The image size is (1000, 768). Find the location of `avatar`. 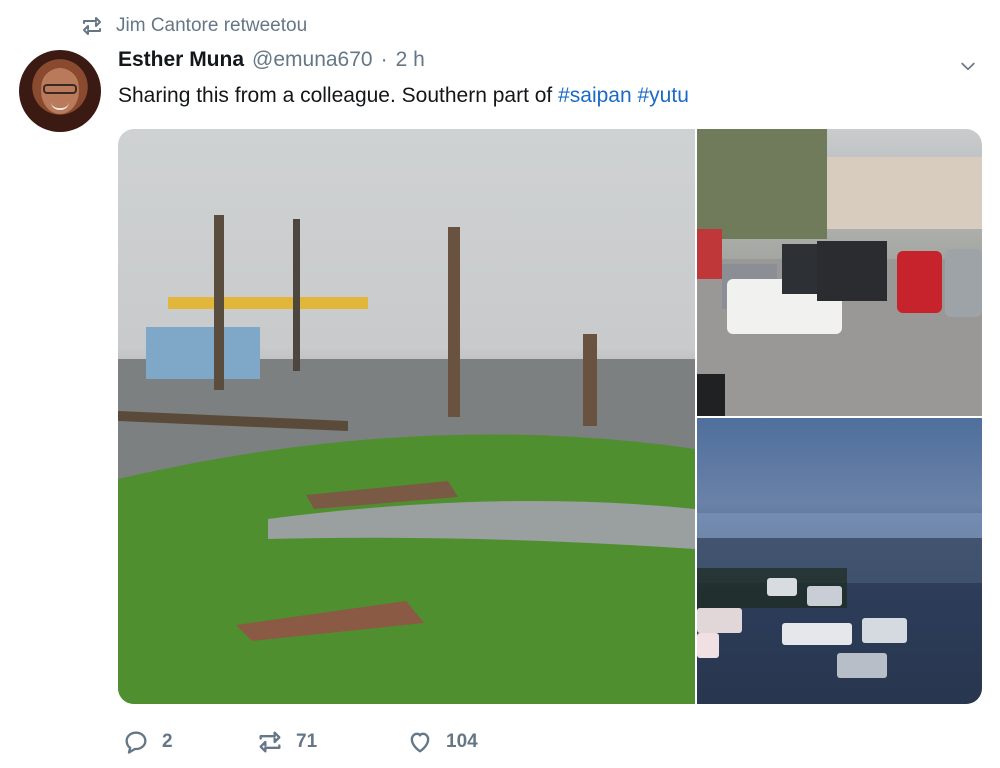

avatar is located at coordinates (60, 91).